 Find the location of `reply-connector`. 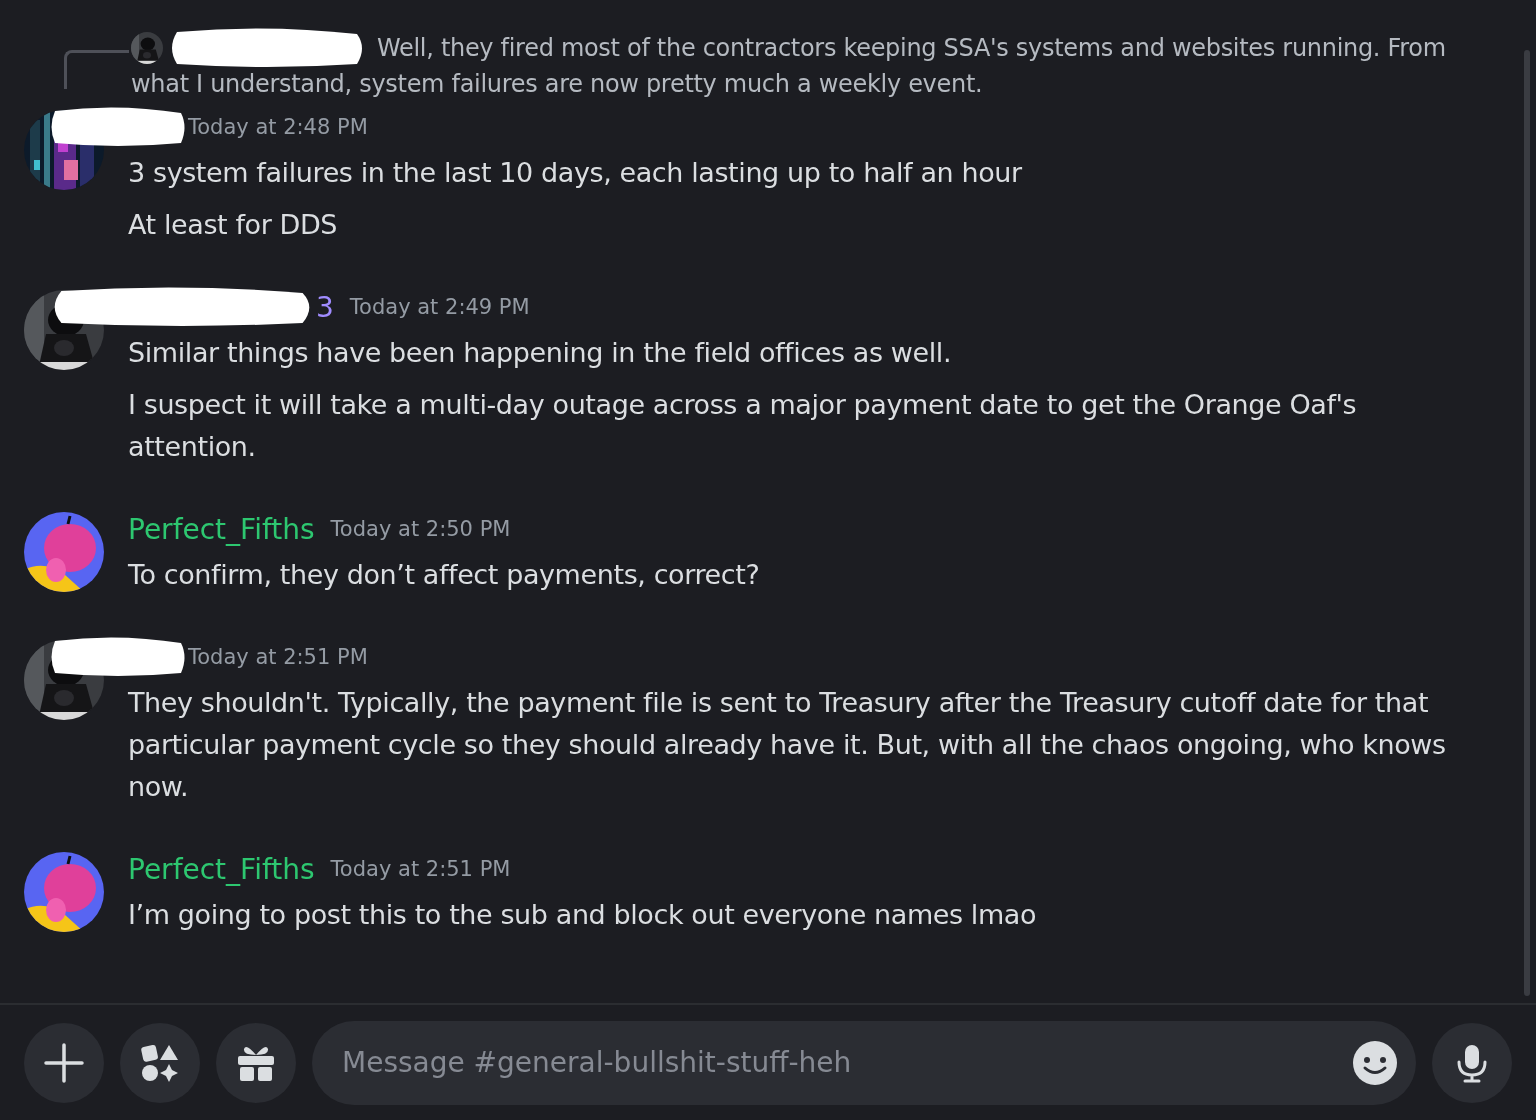

reply-connector is located at coordinates (96, 69).